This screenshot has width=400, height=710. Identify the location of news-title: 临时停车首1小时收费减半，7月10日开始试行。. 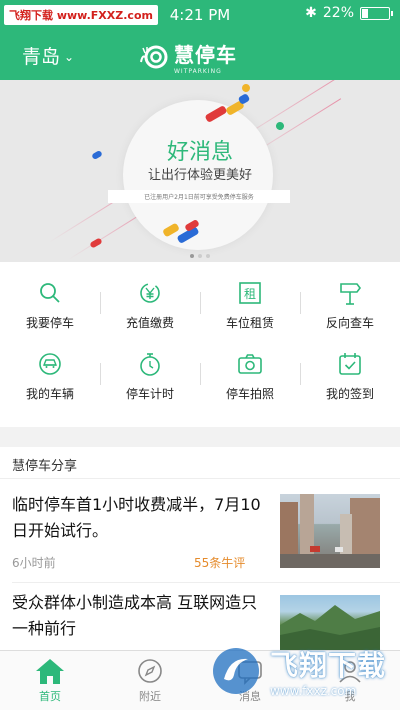
(136, 517).